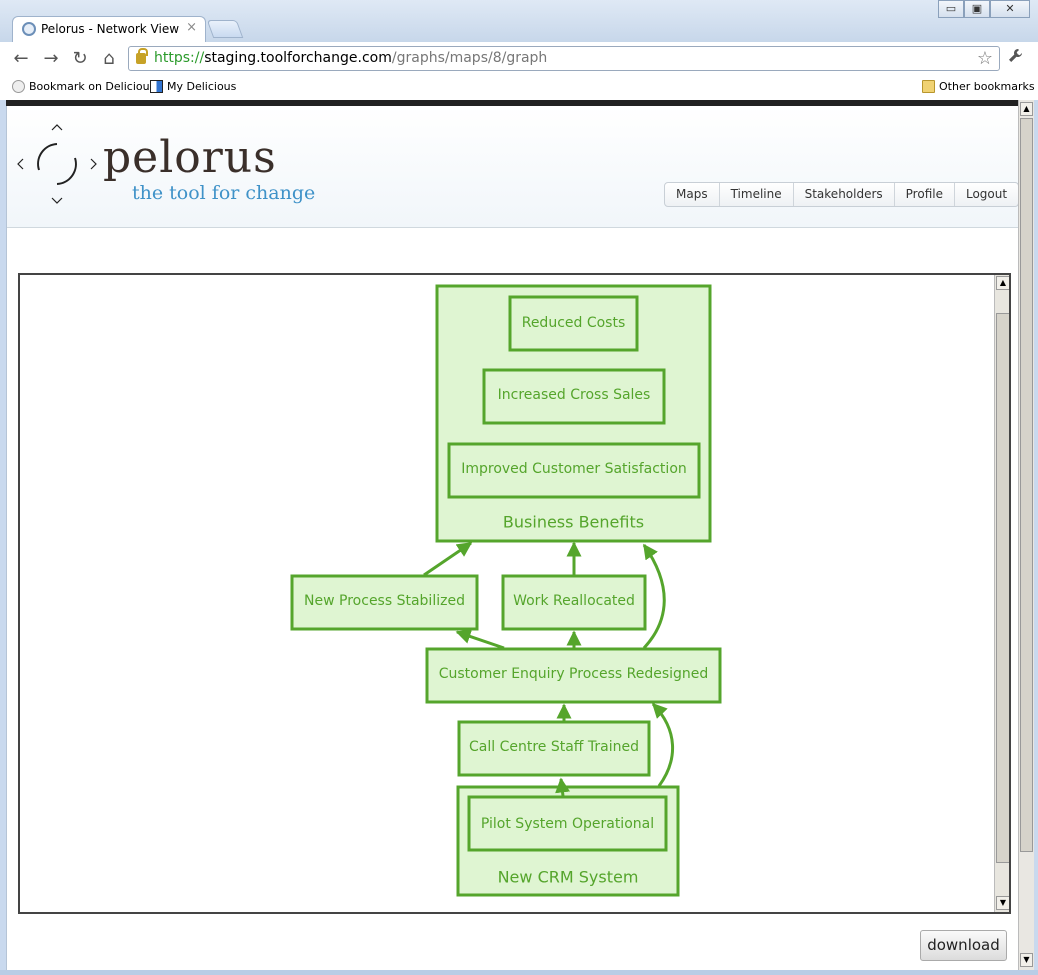  What do you see at coordinates (692, 194) in the screenshot?
I see `nav-maps: Maps` at bounding box center [692, 194].